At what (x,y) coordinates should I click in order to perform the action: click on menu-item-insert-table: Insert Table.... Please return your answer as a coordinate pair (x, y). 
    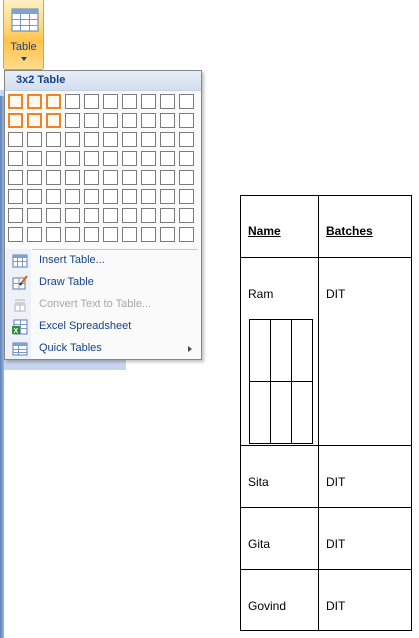
    Looking at the image, I should click on (103, 261).